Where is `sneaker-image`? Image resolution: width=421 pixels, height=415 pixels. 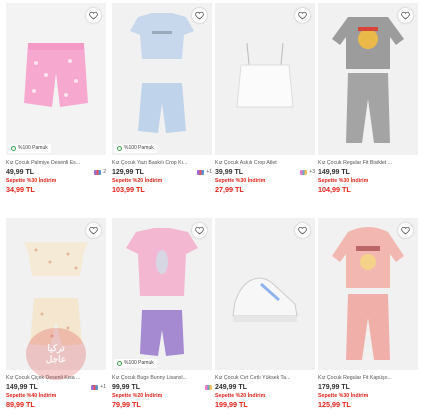 sneaker-image is located at coordinates (265, 299).